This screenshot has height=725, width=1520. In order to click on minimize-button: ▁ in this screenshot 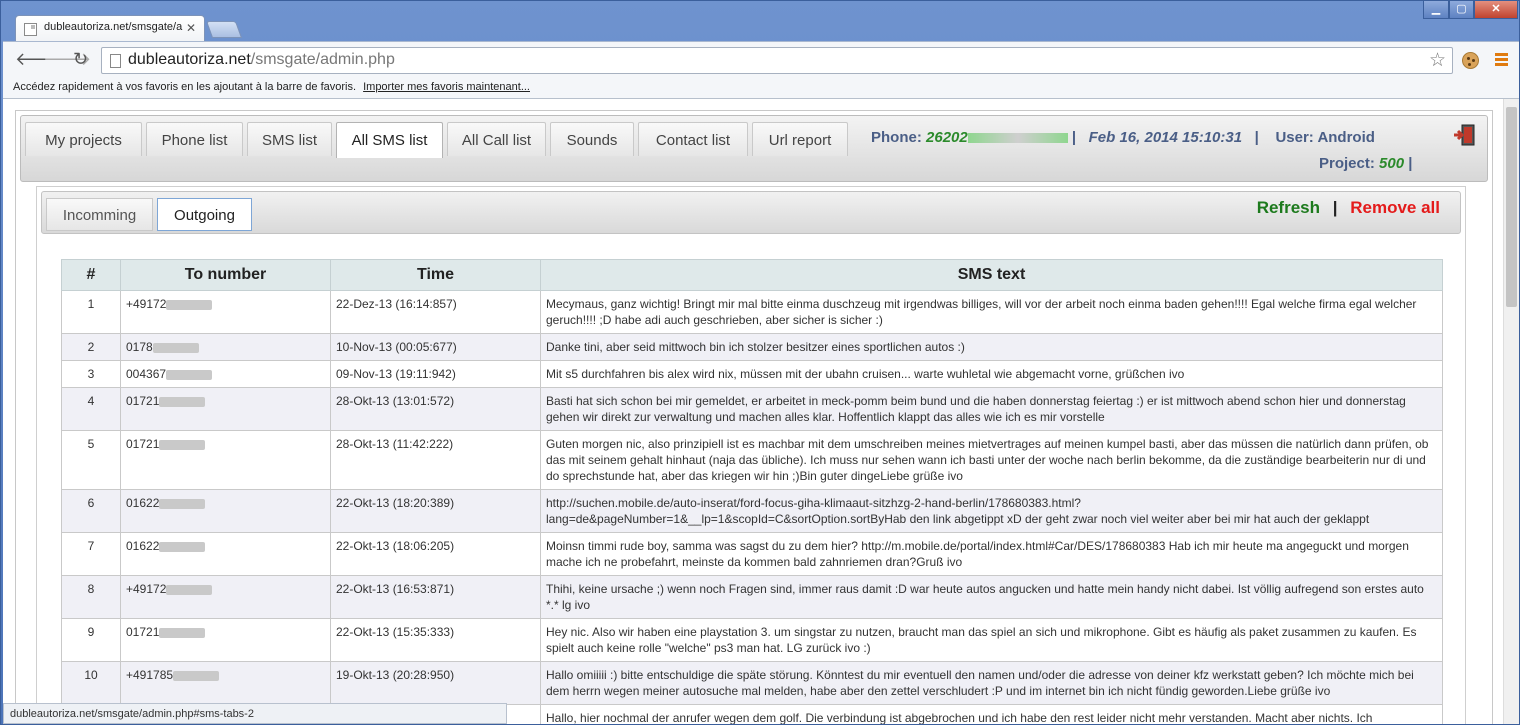, I will do `click(1436, 10)`.